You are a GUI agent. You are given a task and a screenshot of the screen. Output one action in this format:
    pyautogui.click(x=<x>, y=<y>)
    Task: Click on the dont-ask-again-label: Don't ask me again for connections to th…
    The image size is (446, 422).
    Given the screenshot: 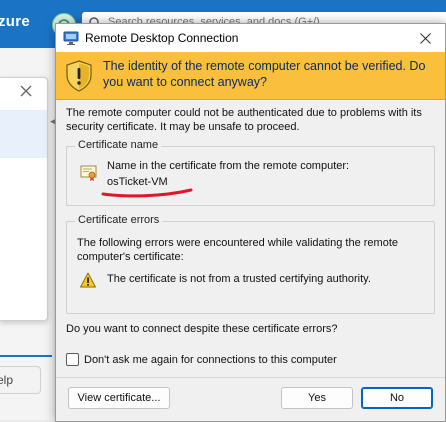 What is the action you would take?
    pyautogui.click(x=210, y=360)
    